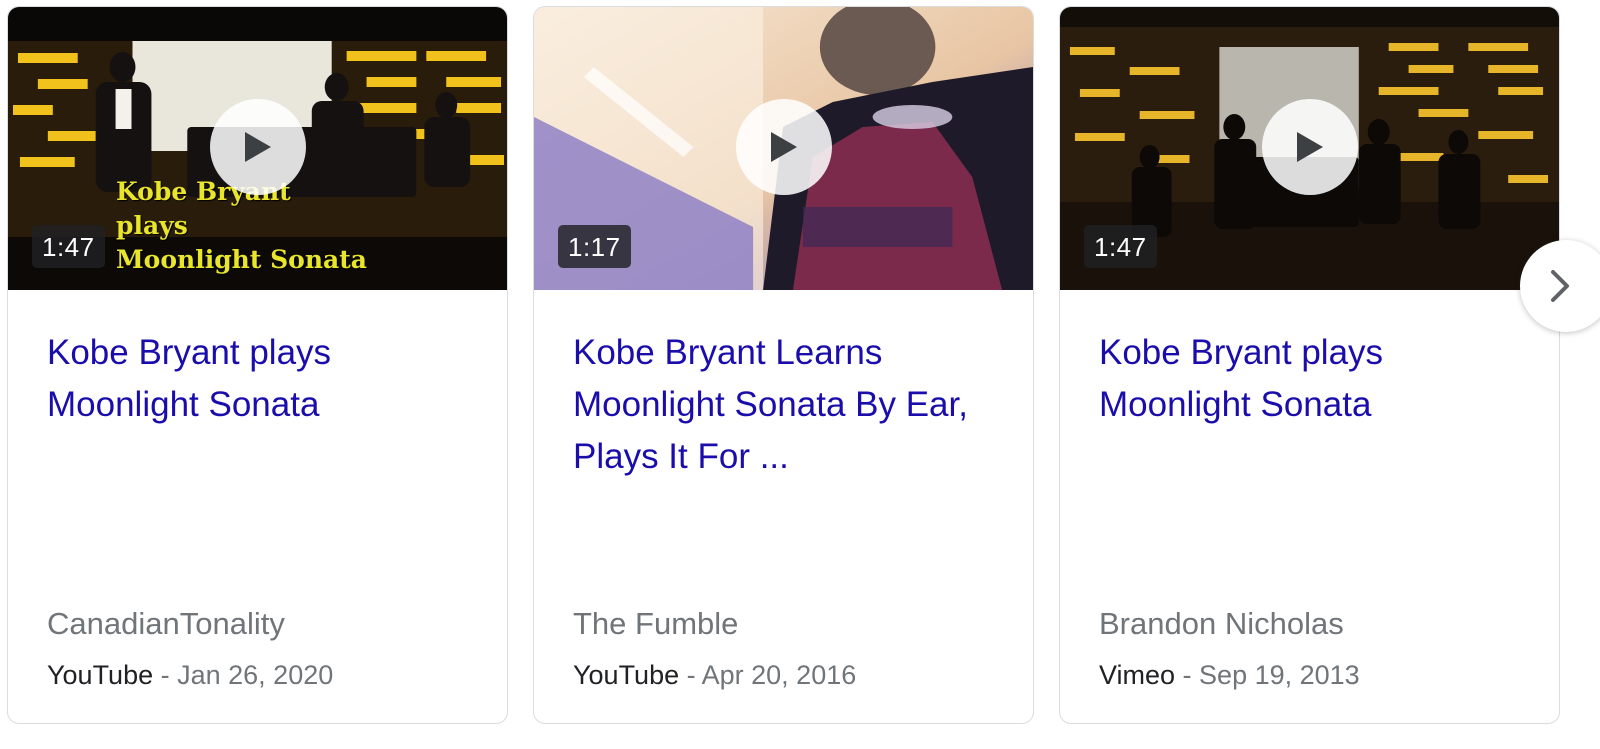 This screenshot has height=749, width=1600. What do you see at coordinates (1137, 675) in the screenshot?
I see `source-name: Vimeo` at bounding box center [1137, 675].